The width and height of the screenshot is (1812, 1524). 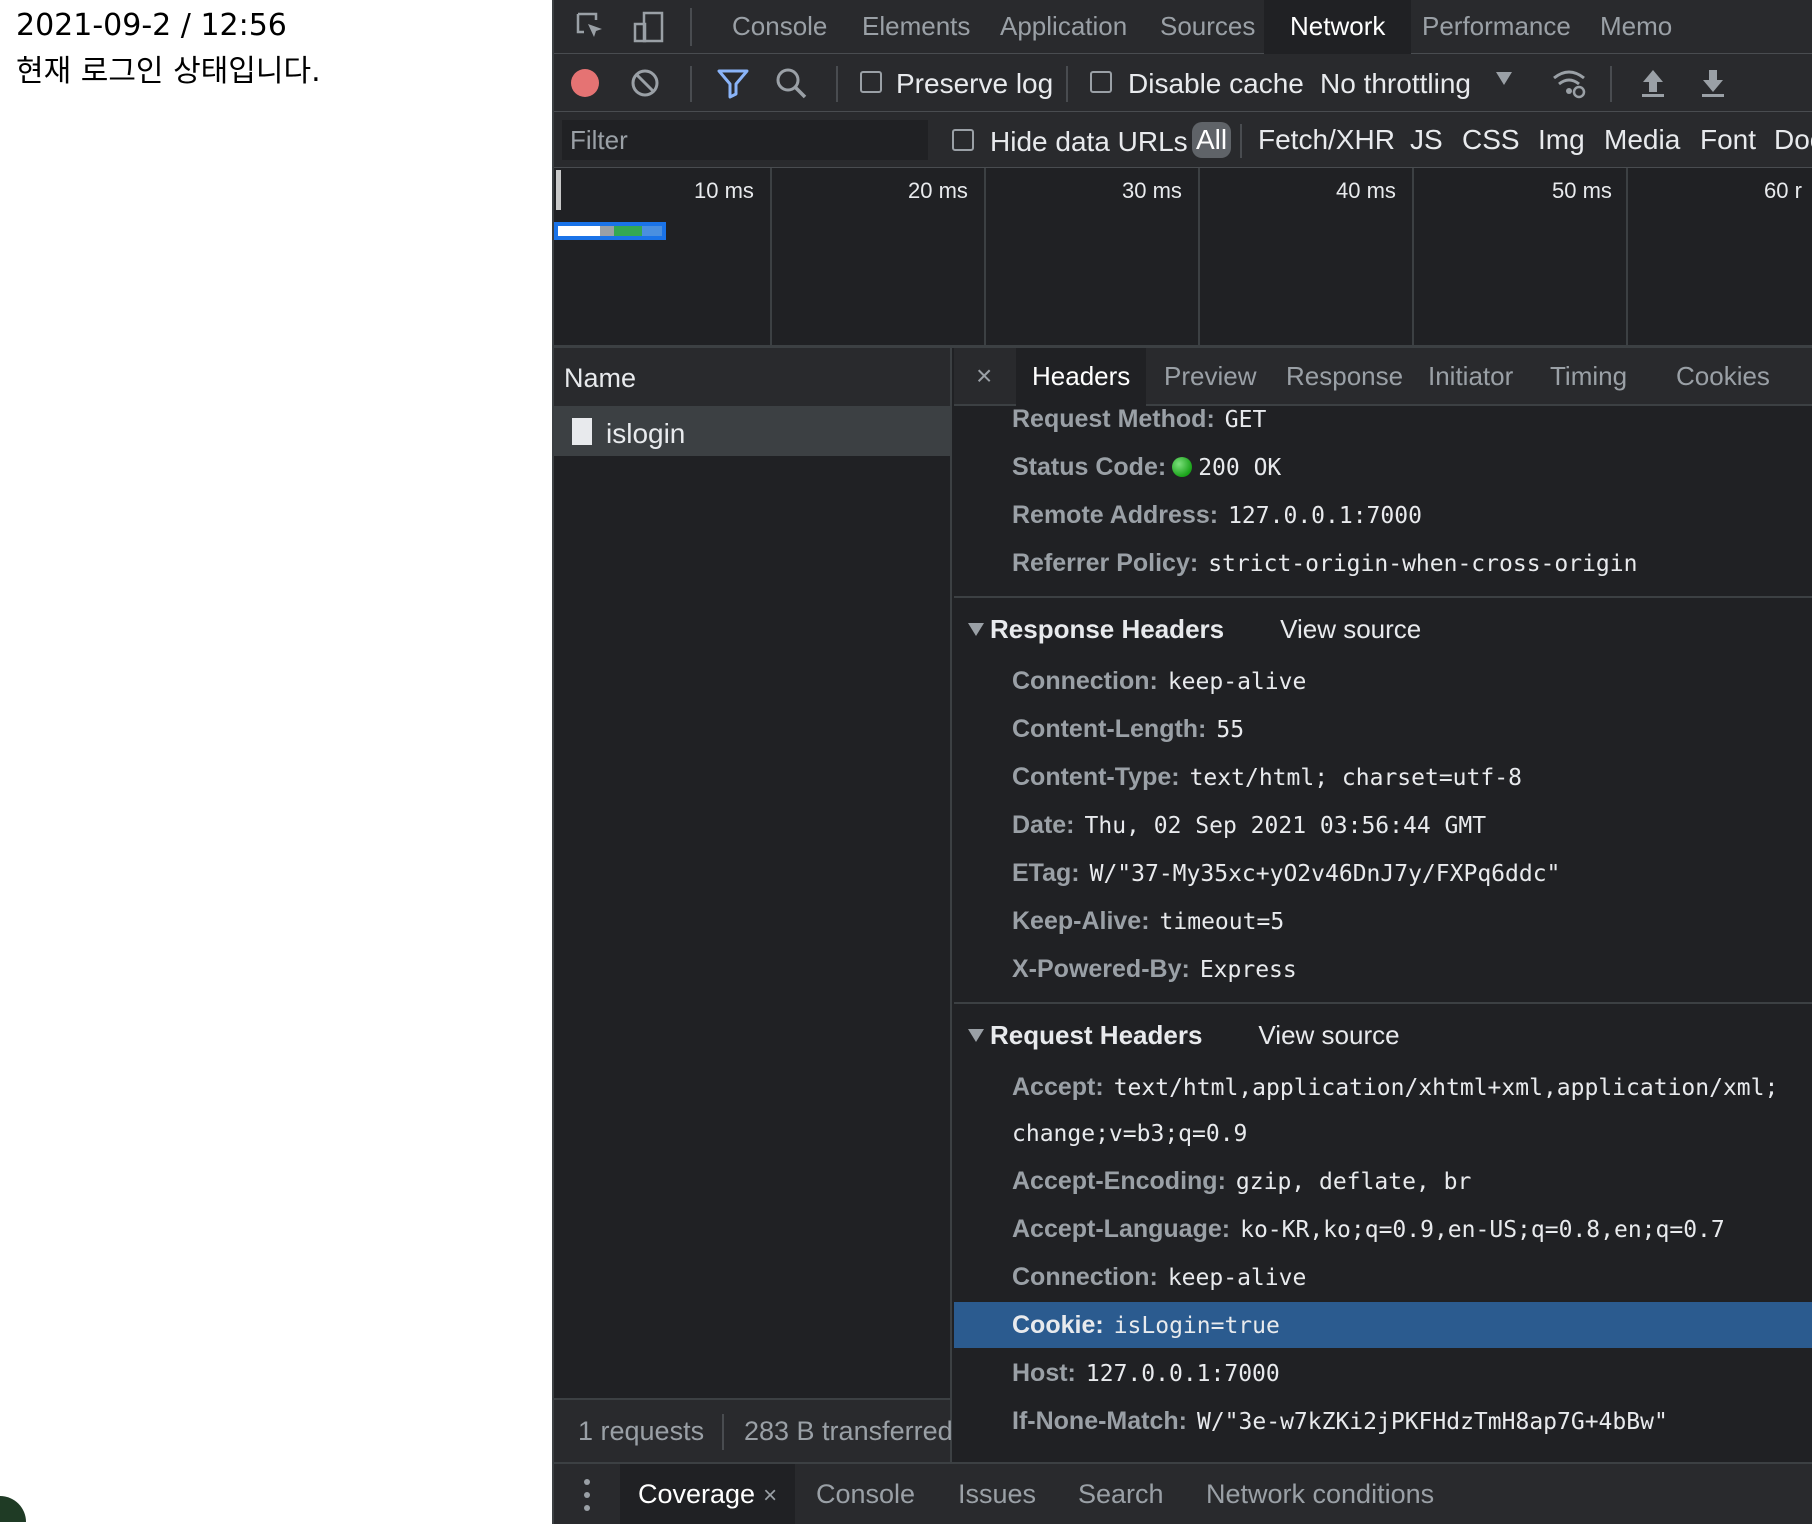 I want to click on status-ok-icon, so click(x=1182, y=467).